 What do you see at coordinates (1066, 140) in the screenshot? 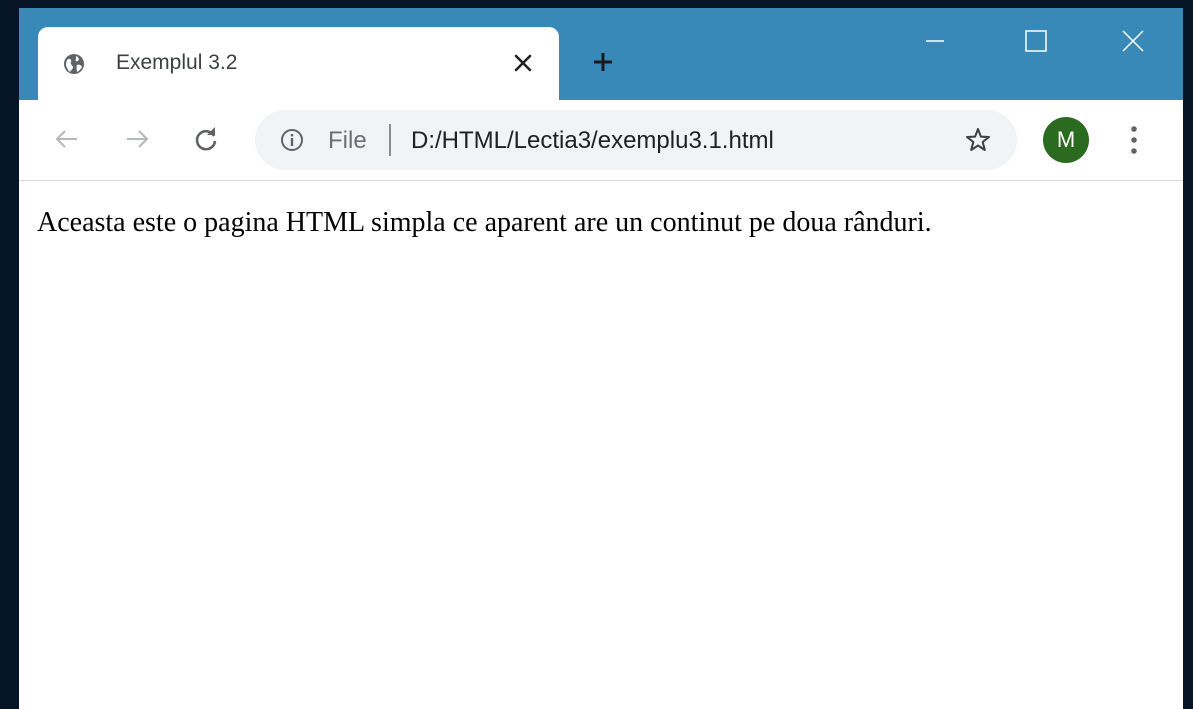
I see `profile-avatar: M` at bounding box center [1066, 140].